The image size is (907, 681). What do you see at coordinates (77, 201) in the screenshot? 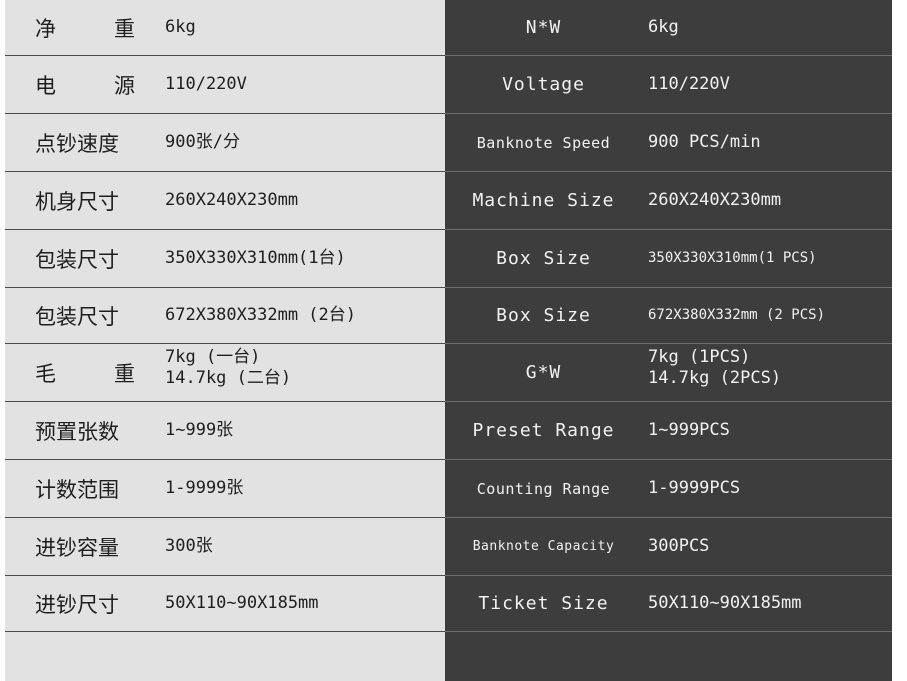
I see `spec-label: 机身尺寸` at bounding box center [77, 201].